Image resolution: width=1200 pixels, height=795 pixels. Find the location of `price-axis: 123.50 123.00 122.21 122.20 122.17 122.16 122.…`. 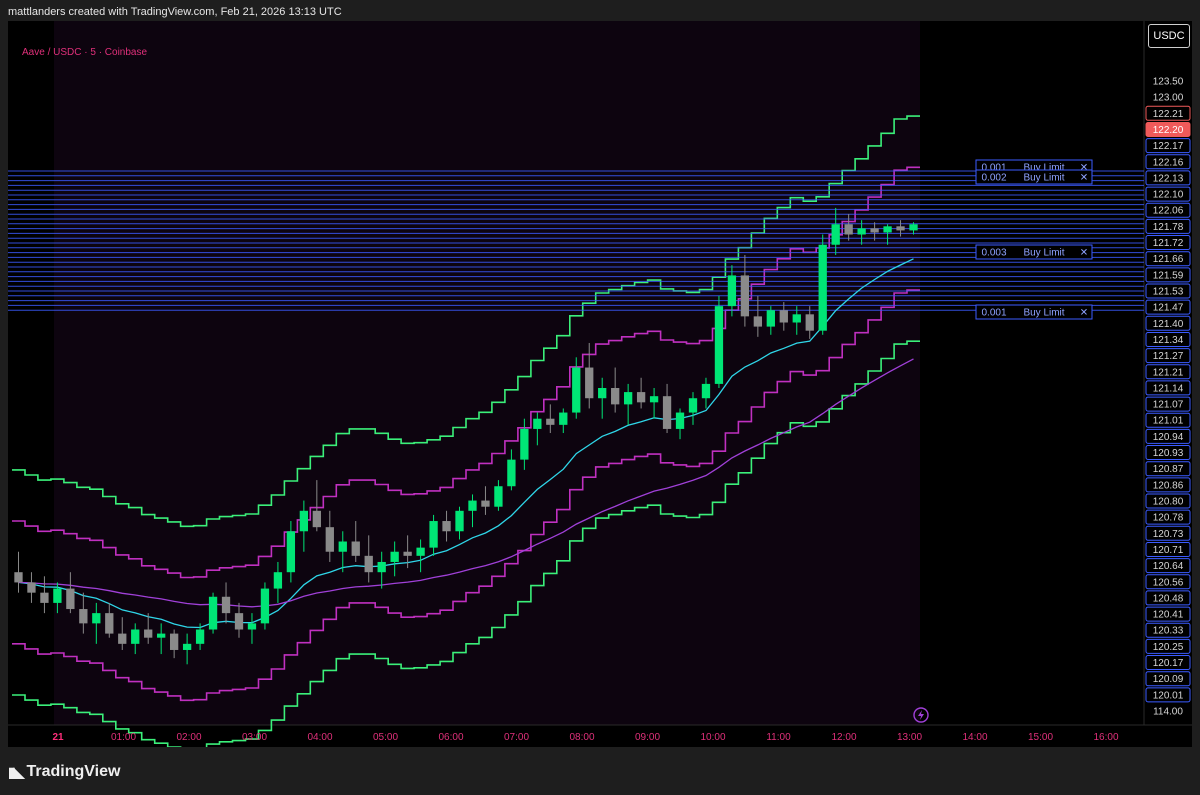

price-axis: 123.50 123.00 122.21 122.20 122.17 122.16 122.… is located at coordinates (1168, 397).